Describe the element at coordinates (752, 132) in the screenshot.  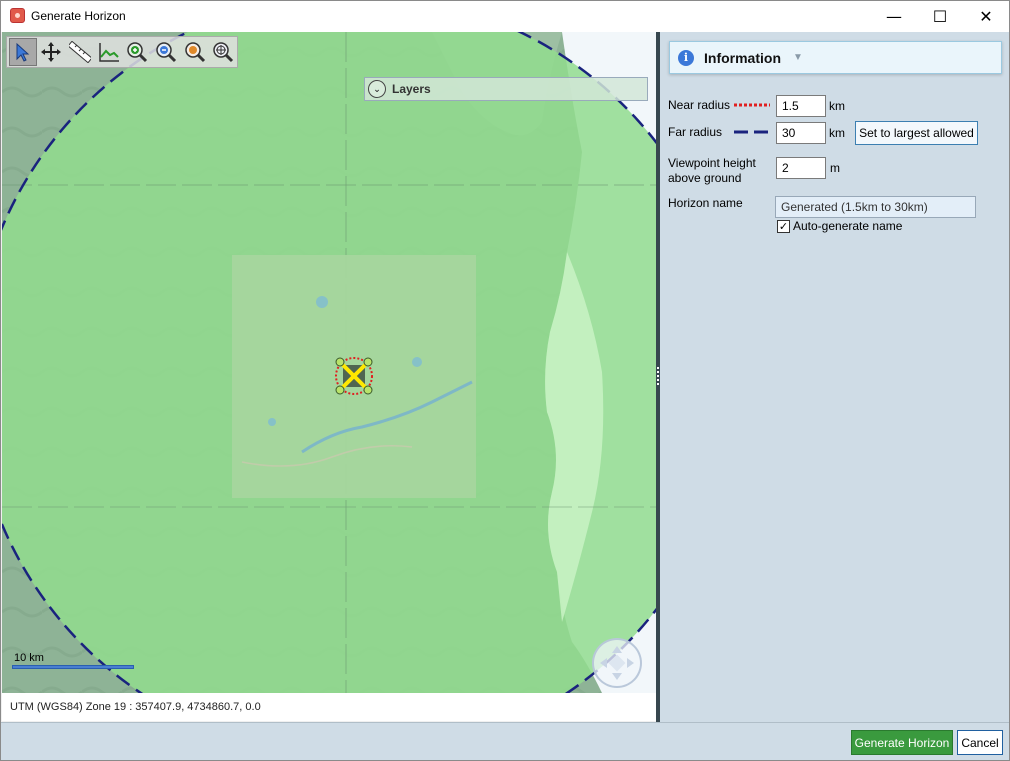
I see `far-radius-line-swatch` at that location.